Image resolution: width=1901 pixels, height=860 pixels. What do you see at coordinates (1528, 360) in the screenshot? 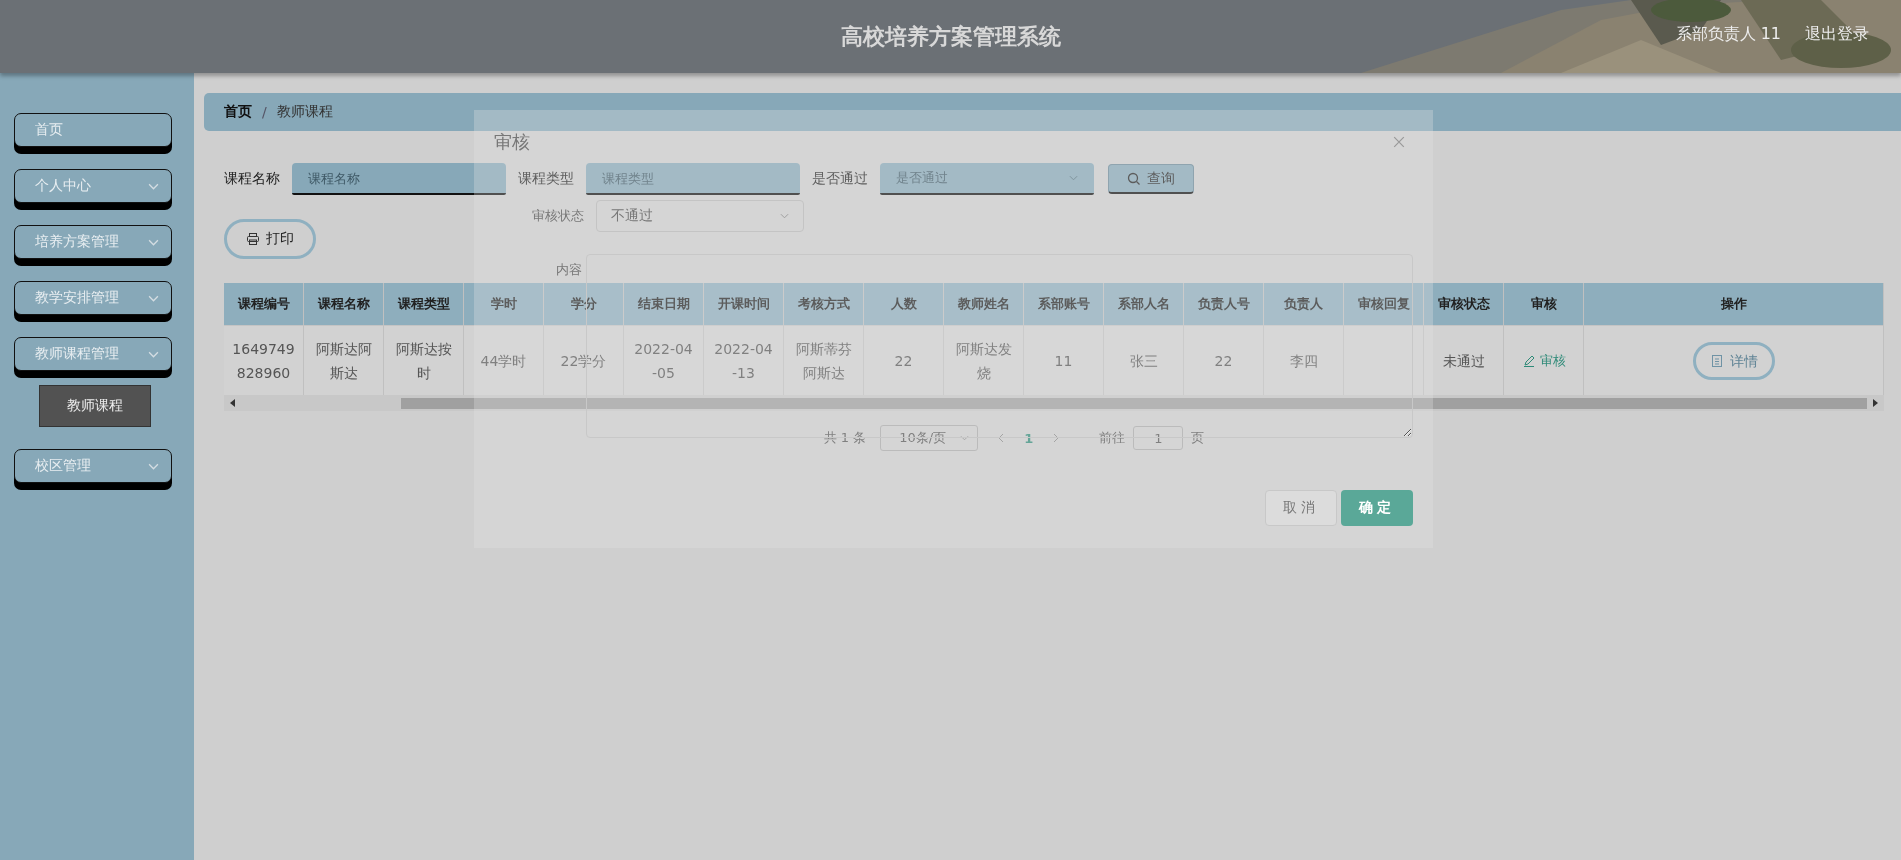
I see `pencil-icon` at bounding box center [1528, 360].